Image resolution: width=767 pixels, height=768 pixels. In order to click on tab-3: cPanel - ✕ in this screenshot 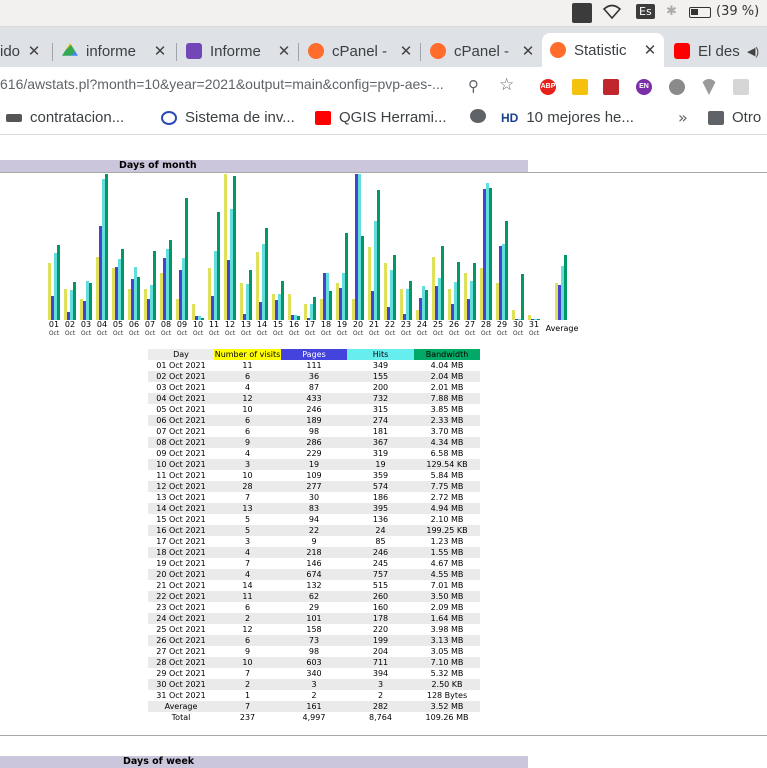, I will do `click(361, 51)`.